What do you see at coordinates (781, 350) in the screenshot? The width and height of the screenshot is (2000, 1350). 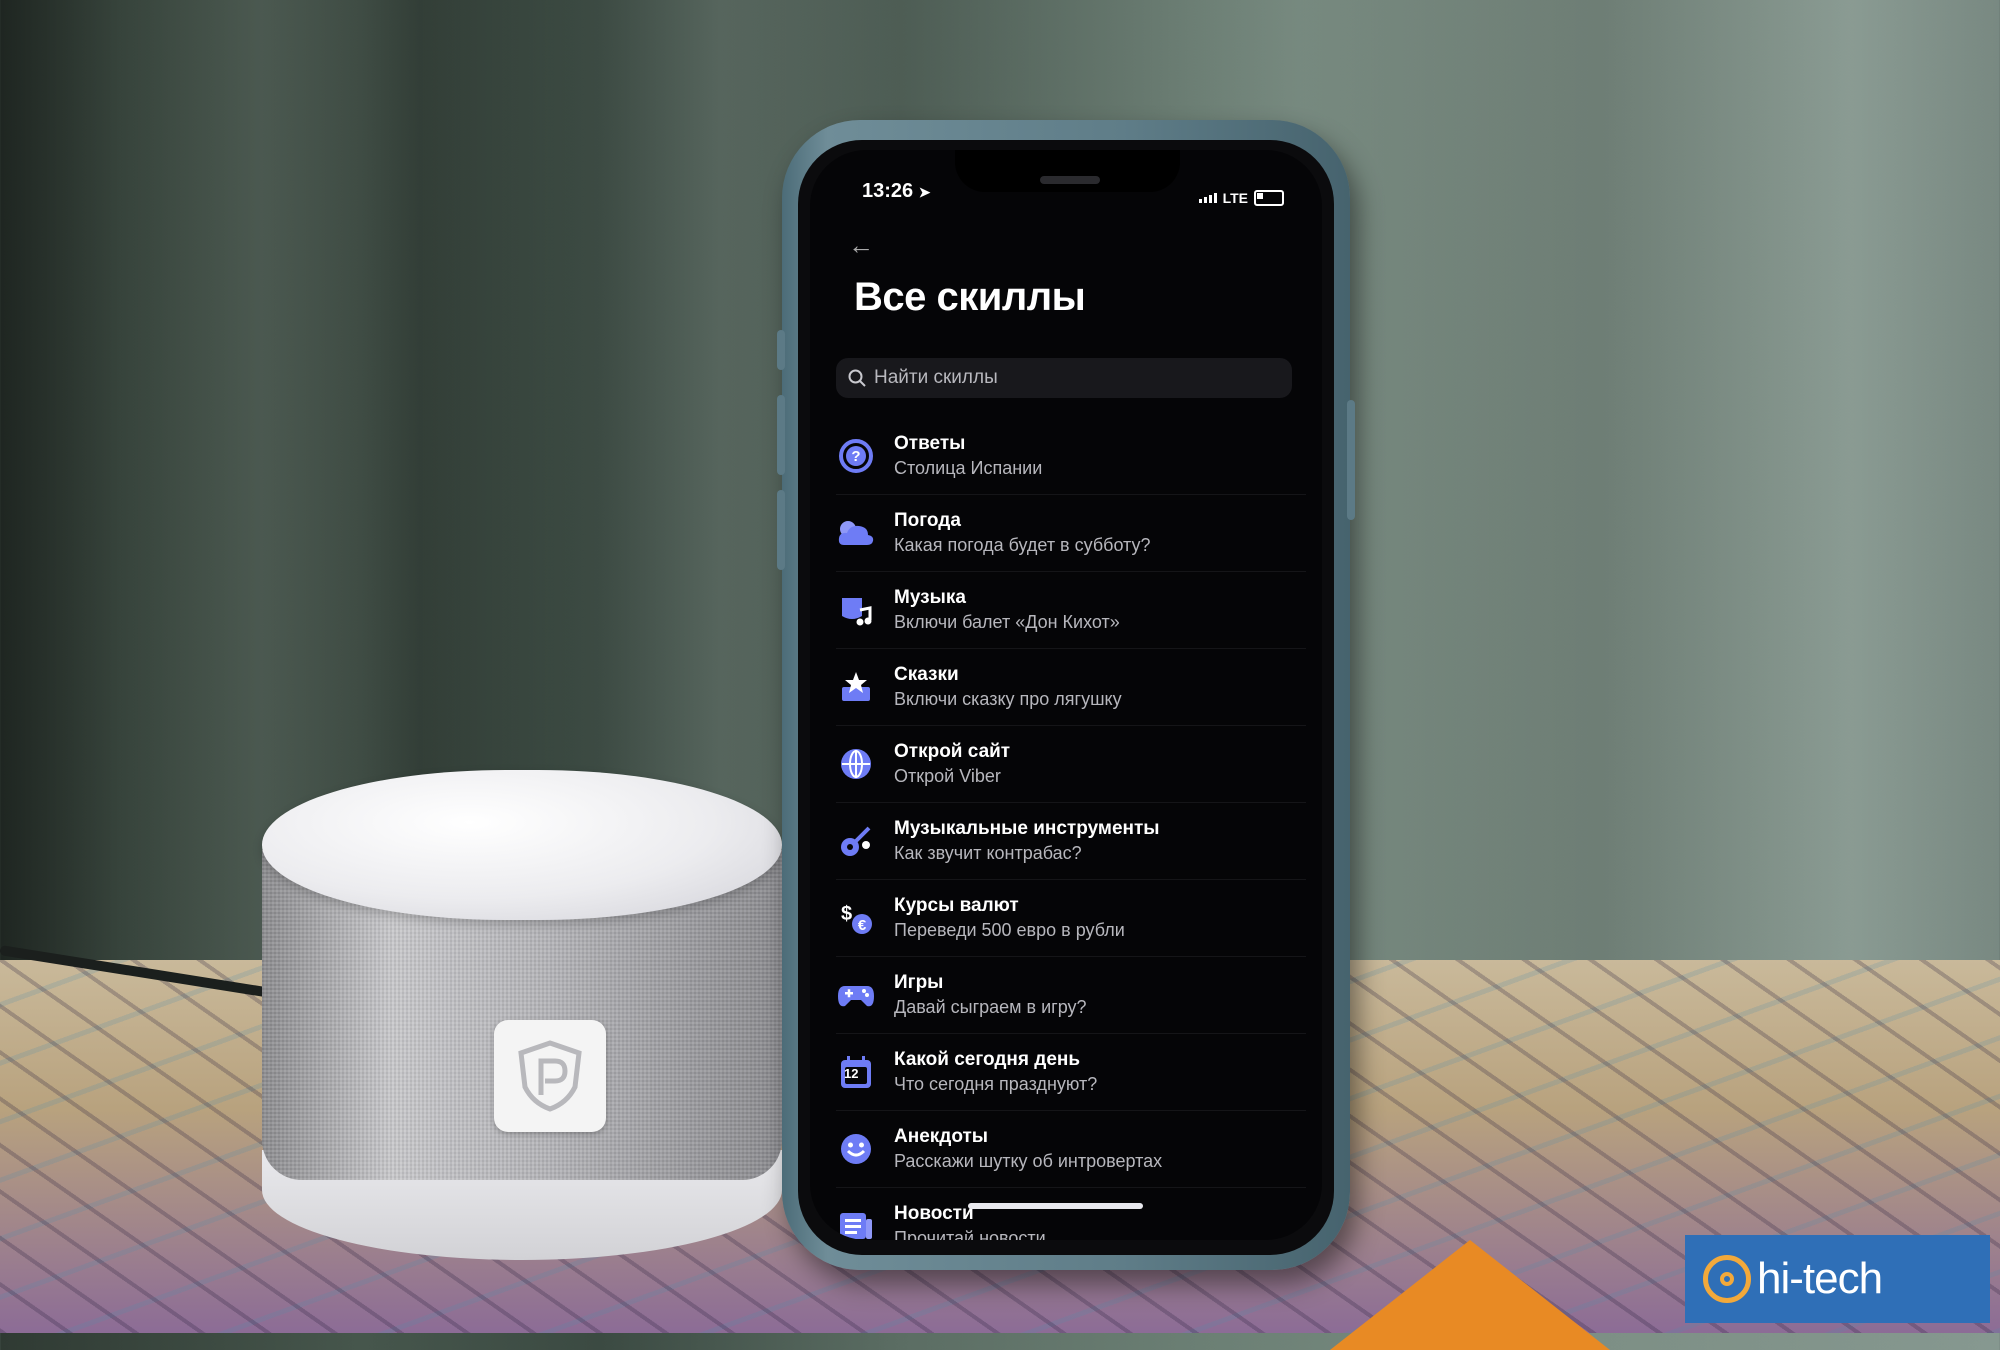 I see `mute-switch` at bounding box center [781, 350].